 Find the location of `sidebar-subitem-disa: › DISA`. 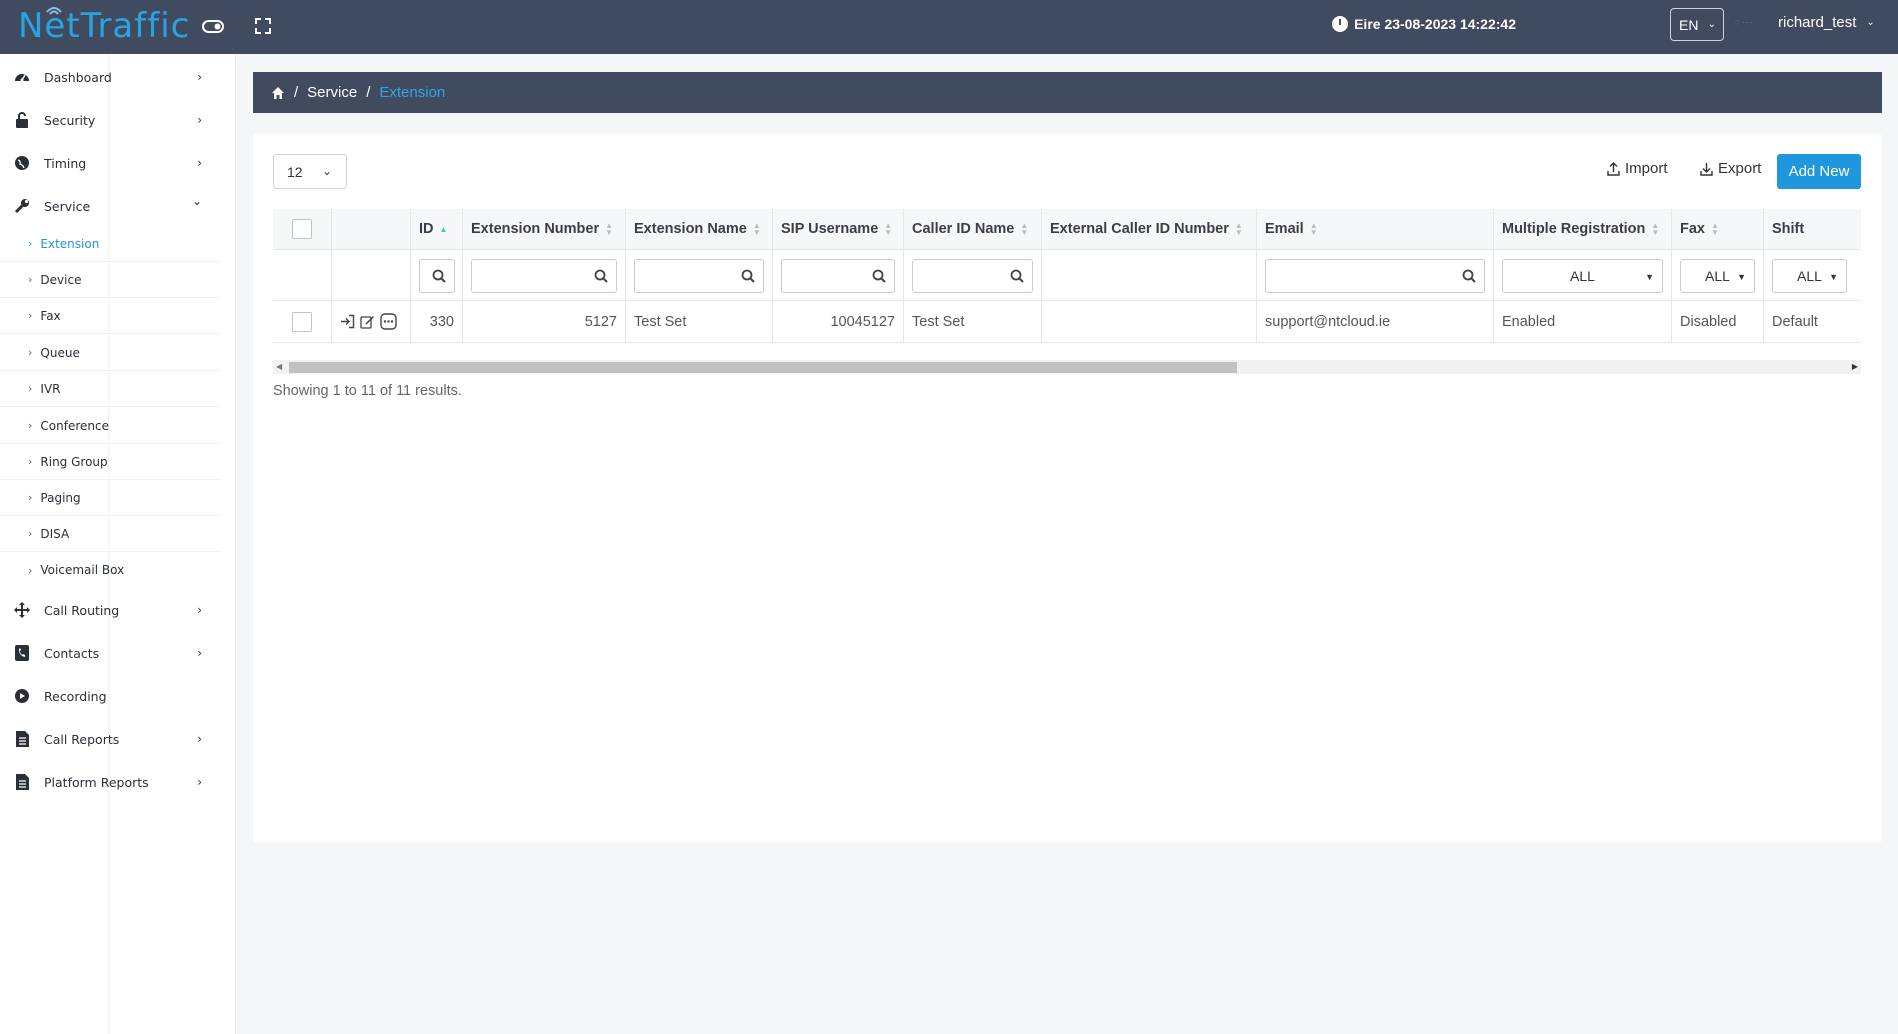

sidebar-subitem-disa: › DISA is located at coordinates (111, 534).